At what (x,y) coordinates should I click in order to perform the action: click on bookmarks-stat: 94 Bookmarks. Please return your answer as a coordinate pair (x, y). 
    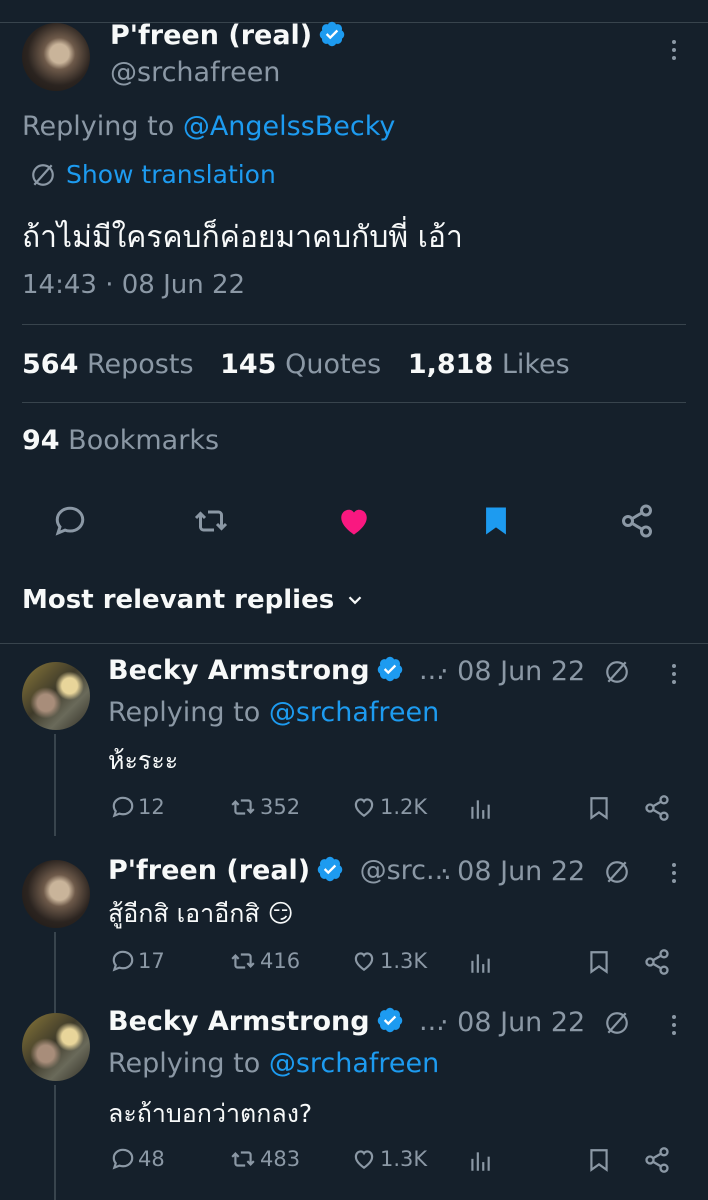
    Looking at the image, I should click on (120, 440).